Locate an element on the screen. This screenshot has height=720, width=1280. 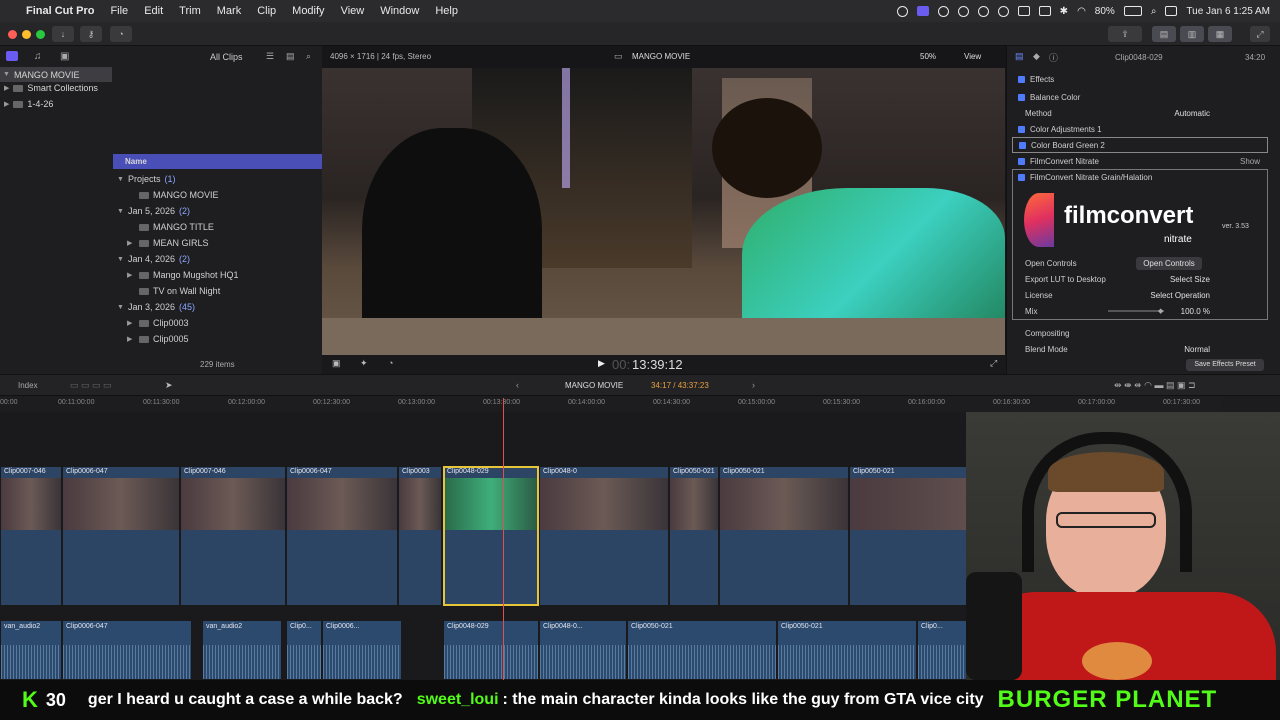
status-icon is located at coordinates (902, 11).